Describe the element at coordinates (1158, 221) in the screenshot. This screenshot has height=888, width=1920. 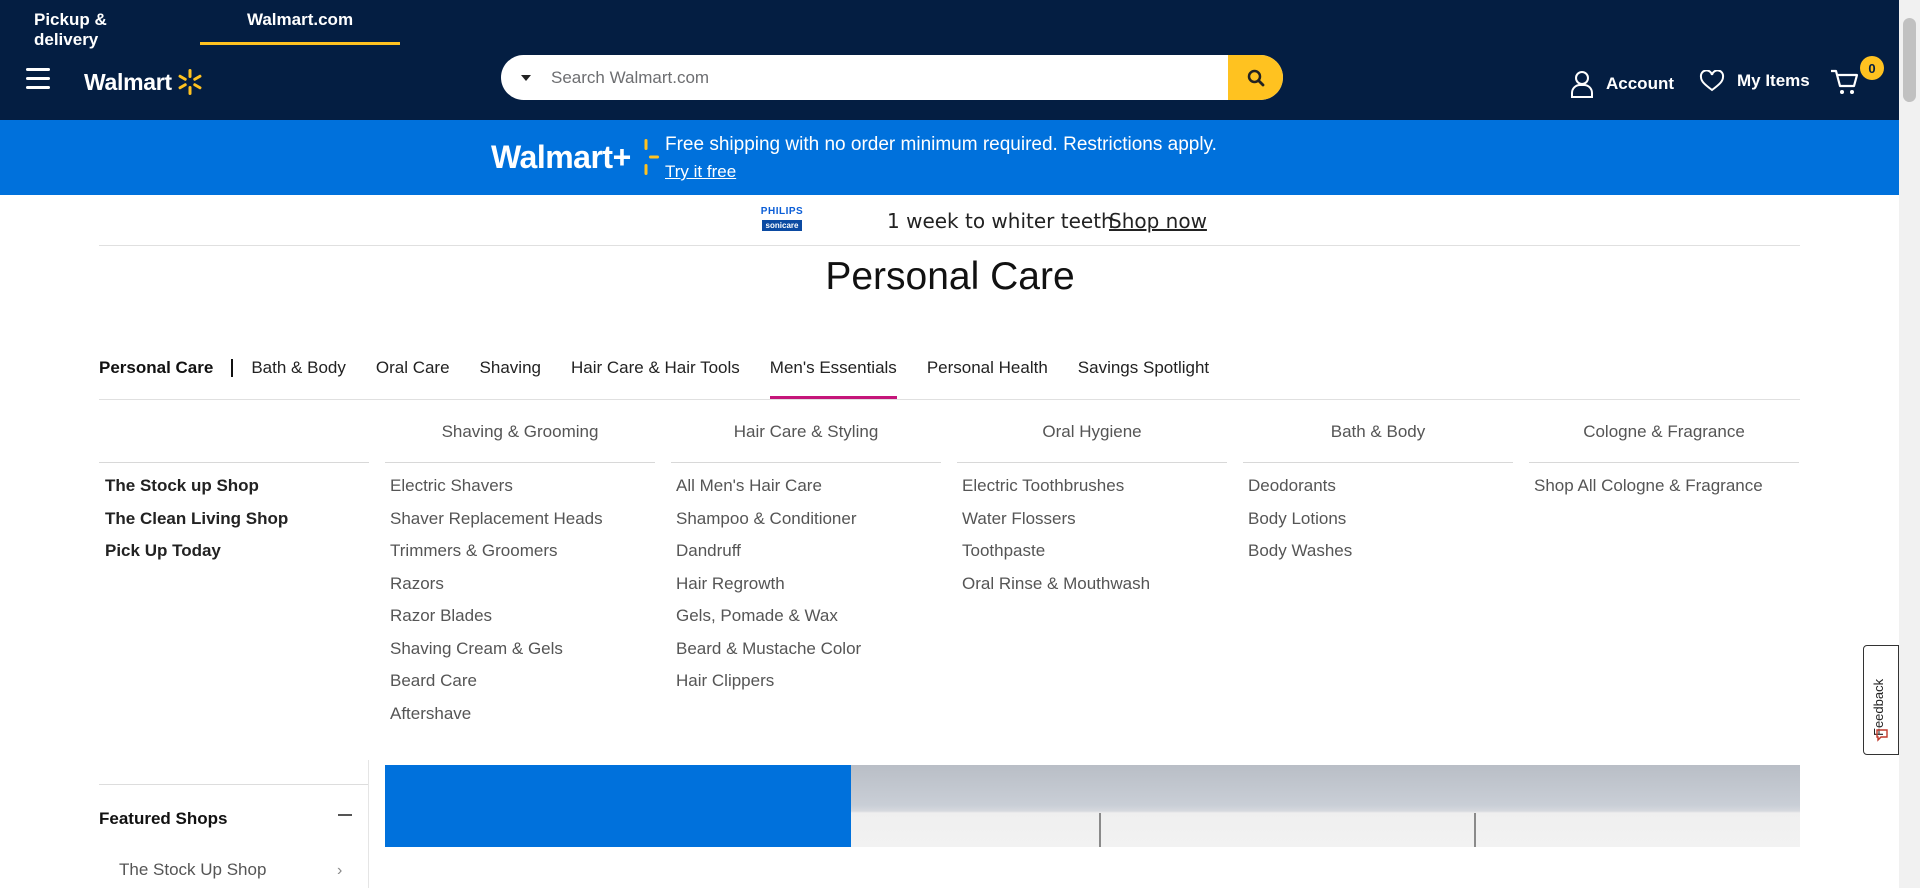
I see `ad-shop-now-link: Shop now` at that location.